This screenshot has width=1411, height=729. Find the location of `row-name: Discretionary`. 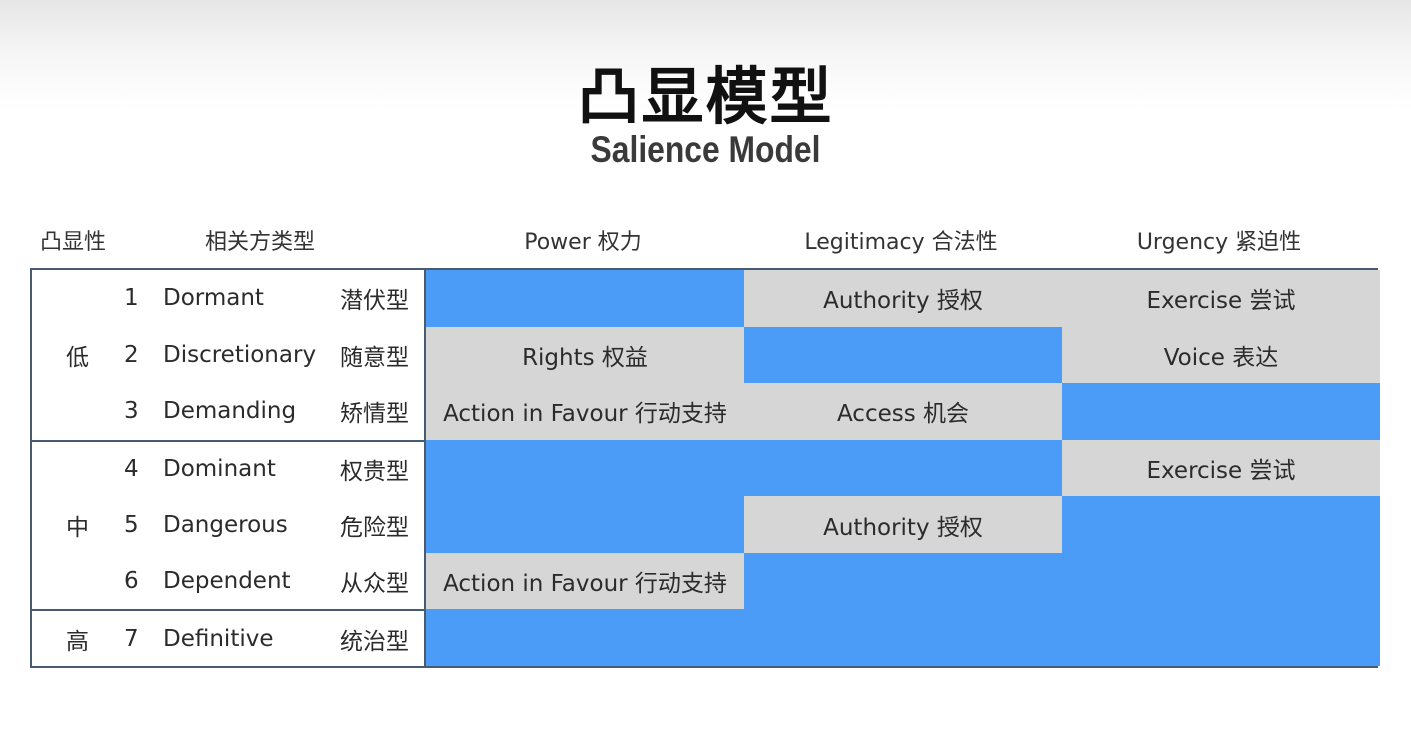

row-name: Discretionary is located at coordinates (240, 354).